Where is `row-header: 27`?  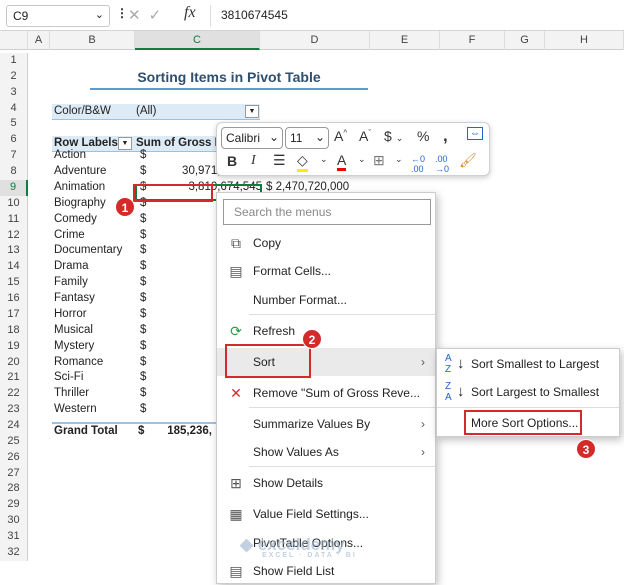 row-header: 27 is located at coordinates (14, 473).